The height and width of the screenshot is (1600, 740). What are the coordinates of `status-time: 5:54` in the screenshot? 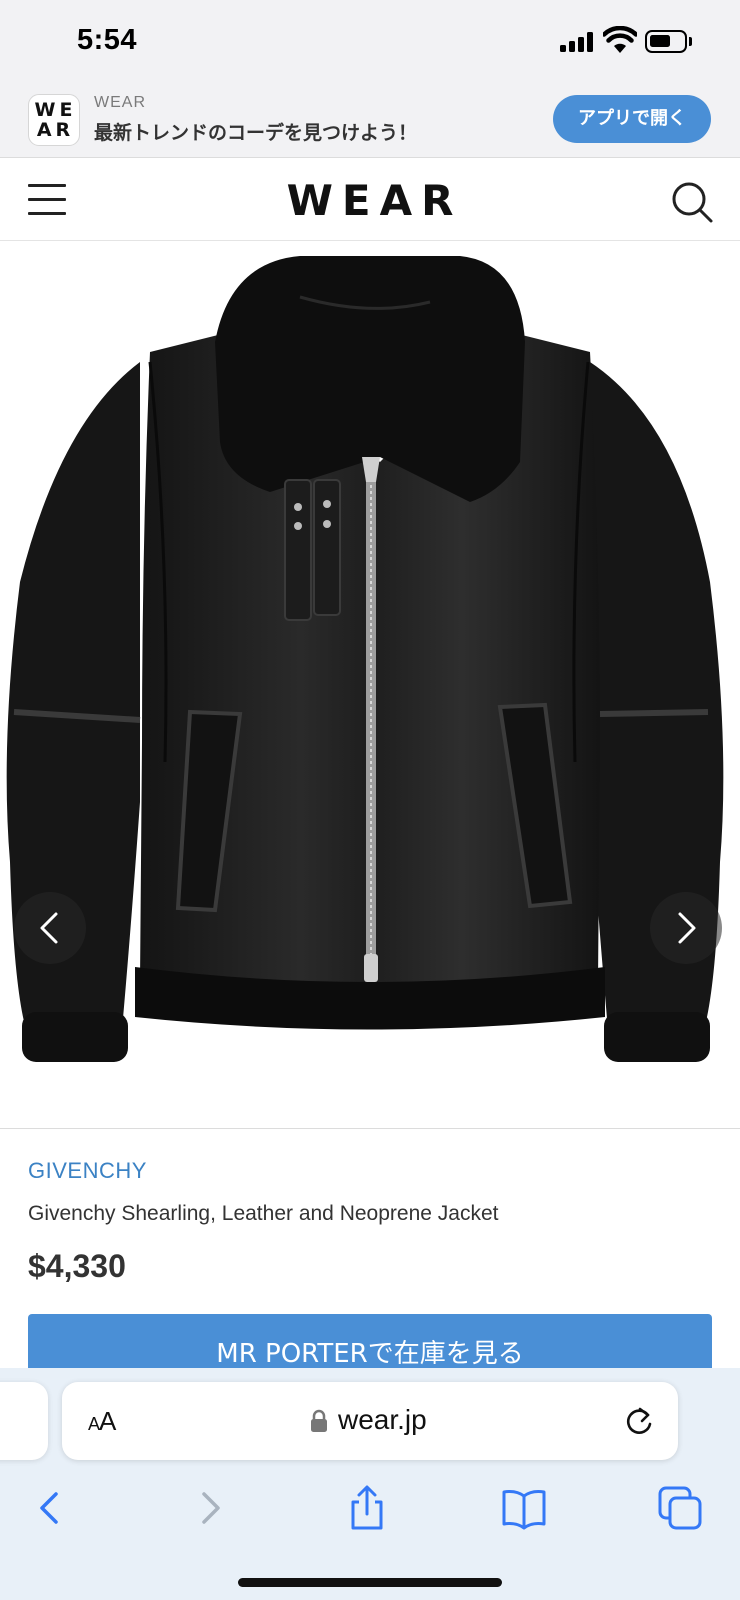 It's located at (107, 40).